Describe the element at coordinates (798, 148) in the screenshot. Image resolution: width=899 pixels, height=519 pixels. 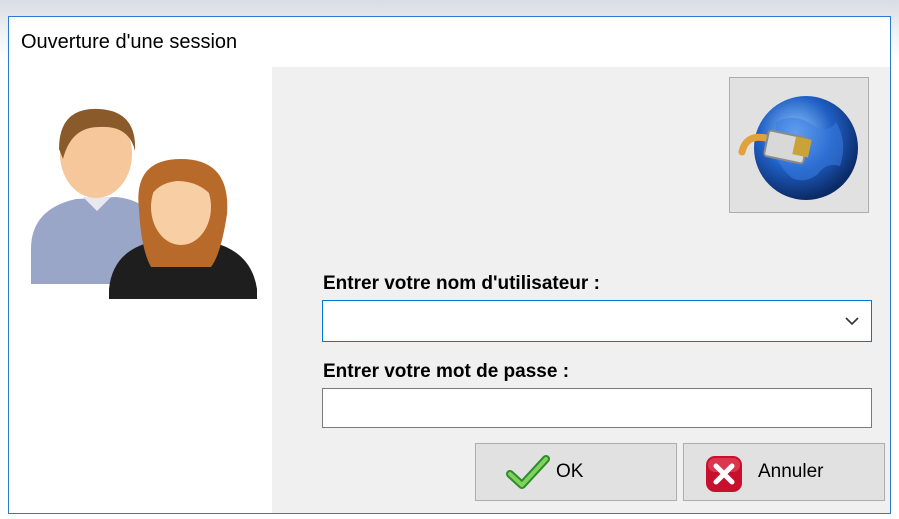
I see `network-globe-icon` at that location.